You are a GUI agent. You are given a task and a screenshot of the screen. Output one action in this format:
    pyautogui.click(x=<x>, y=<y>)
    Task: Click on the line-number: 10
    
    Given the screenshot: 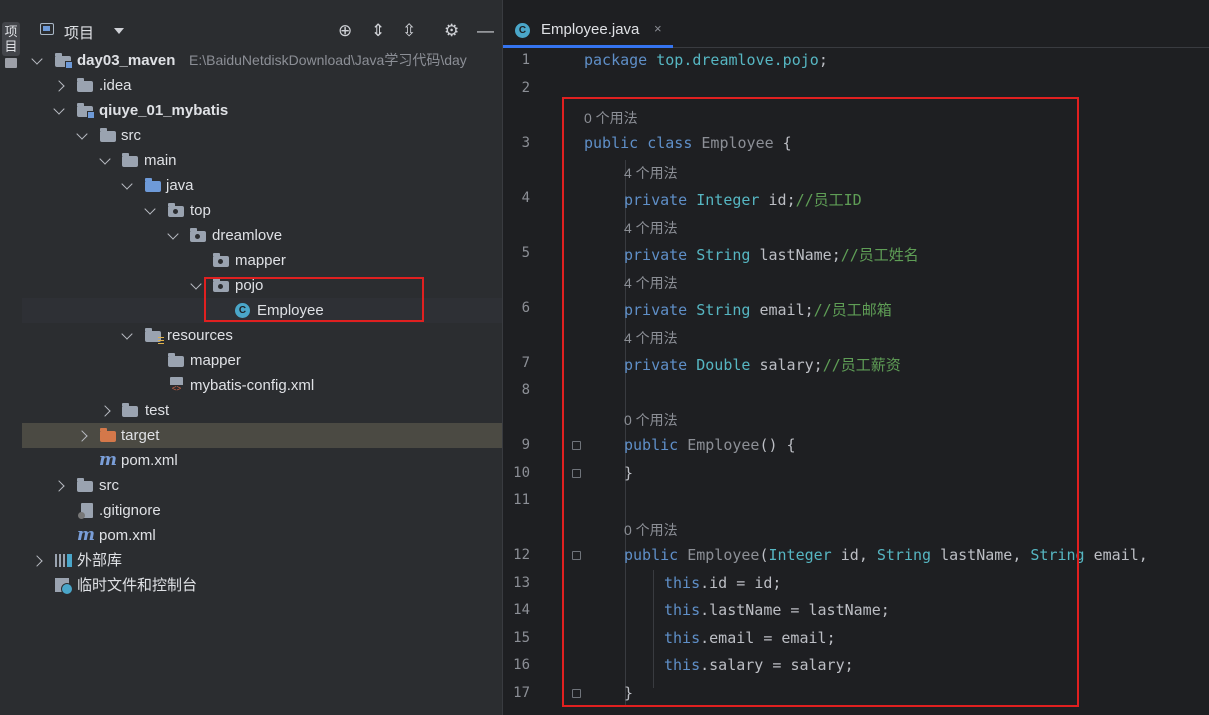 What is the action you would take?
    pyautogui.click(x=521, y=473)
    